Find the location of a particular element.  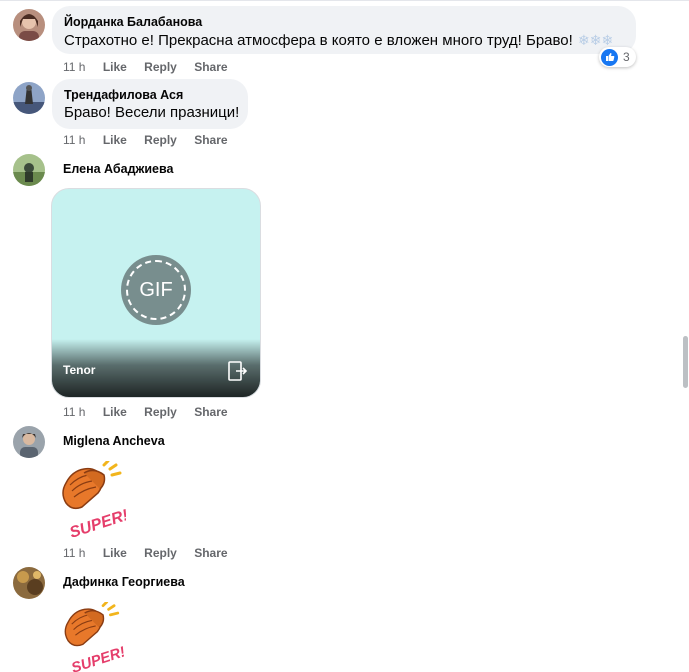

gif-footer: Tenor is located at coordinates (156, 368).